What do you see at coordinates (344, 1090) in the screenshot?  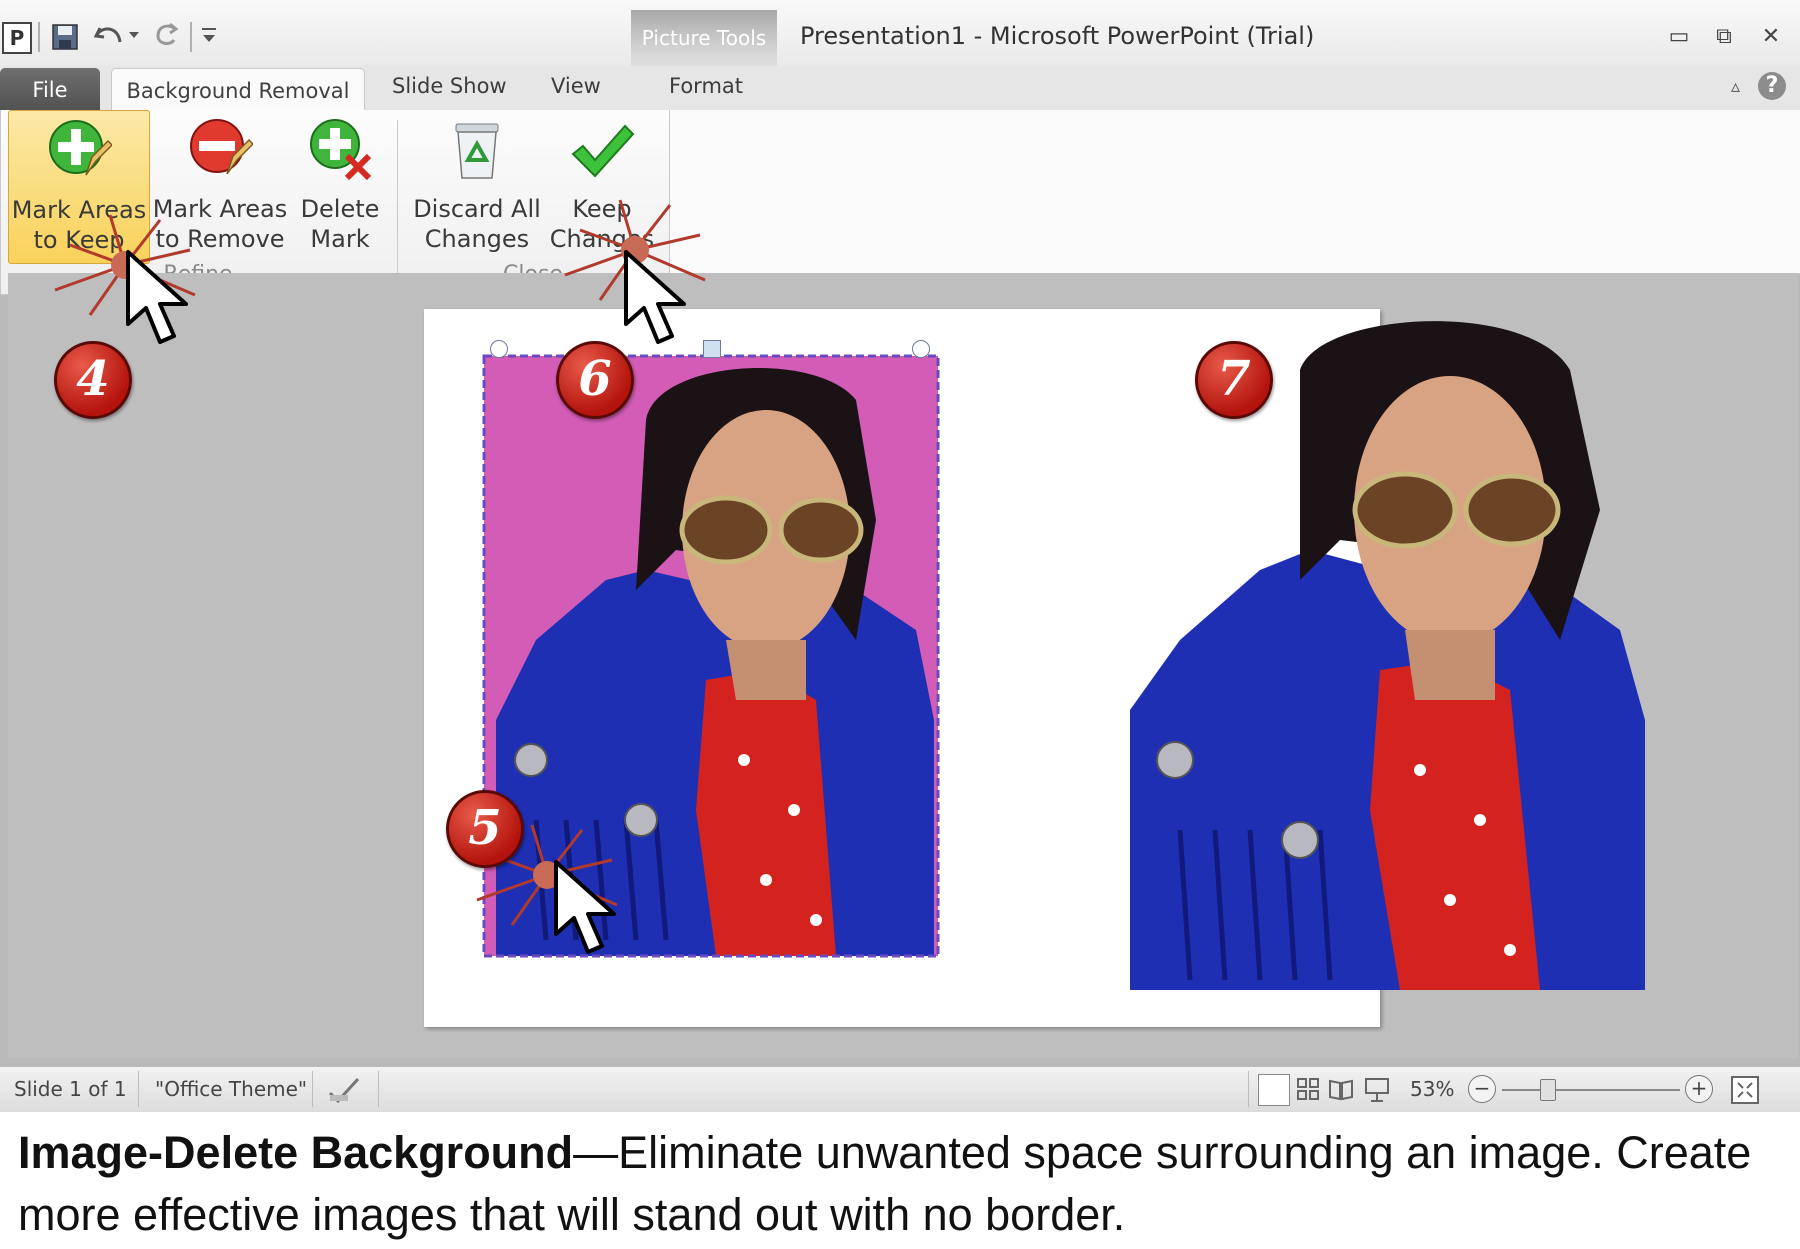 I see `spell-check-icon` at bounding box center [344, 1090].